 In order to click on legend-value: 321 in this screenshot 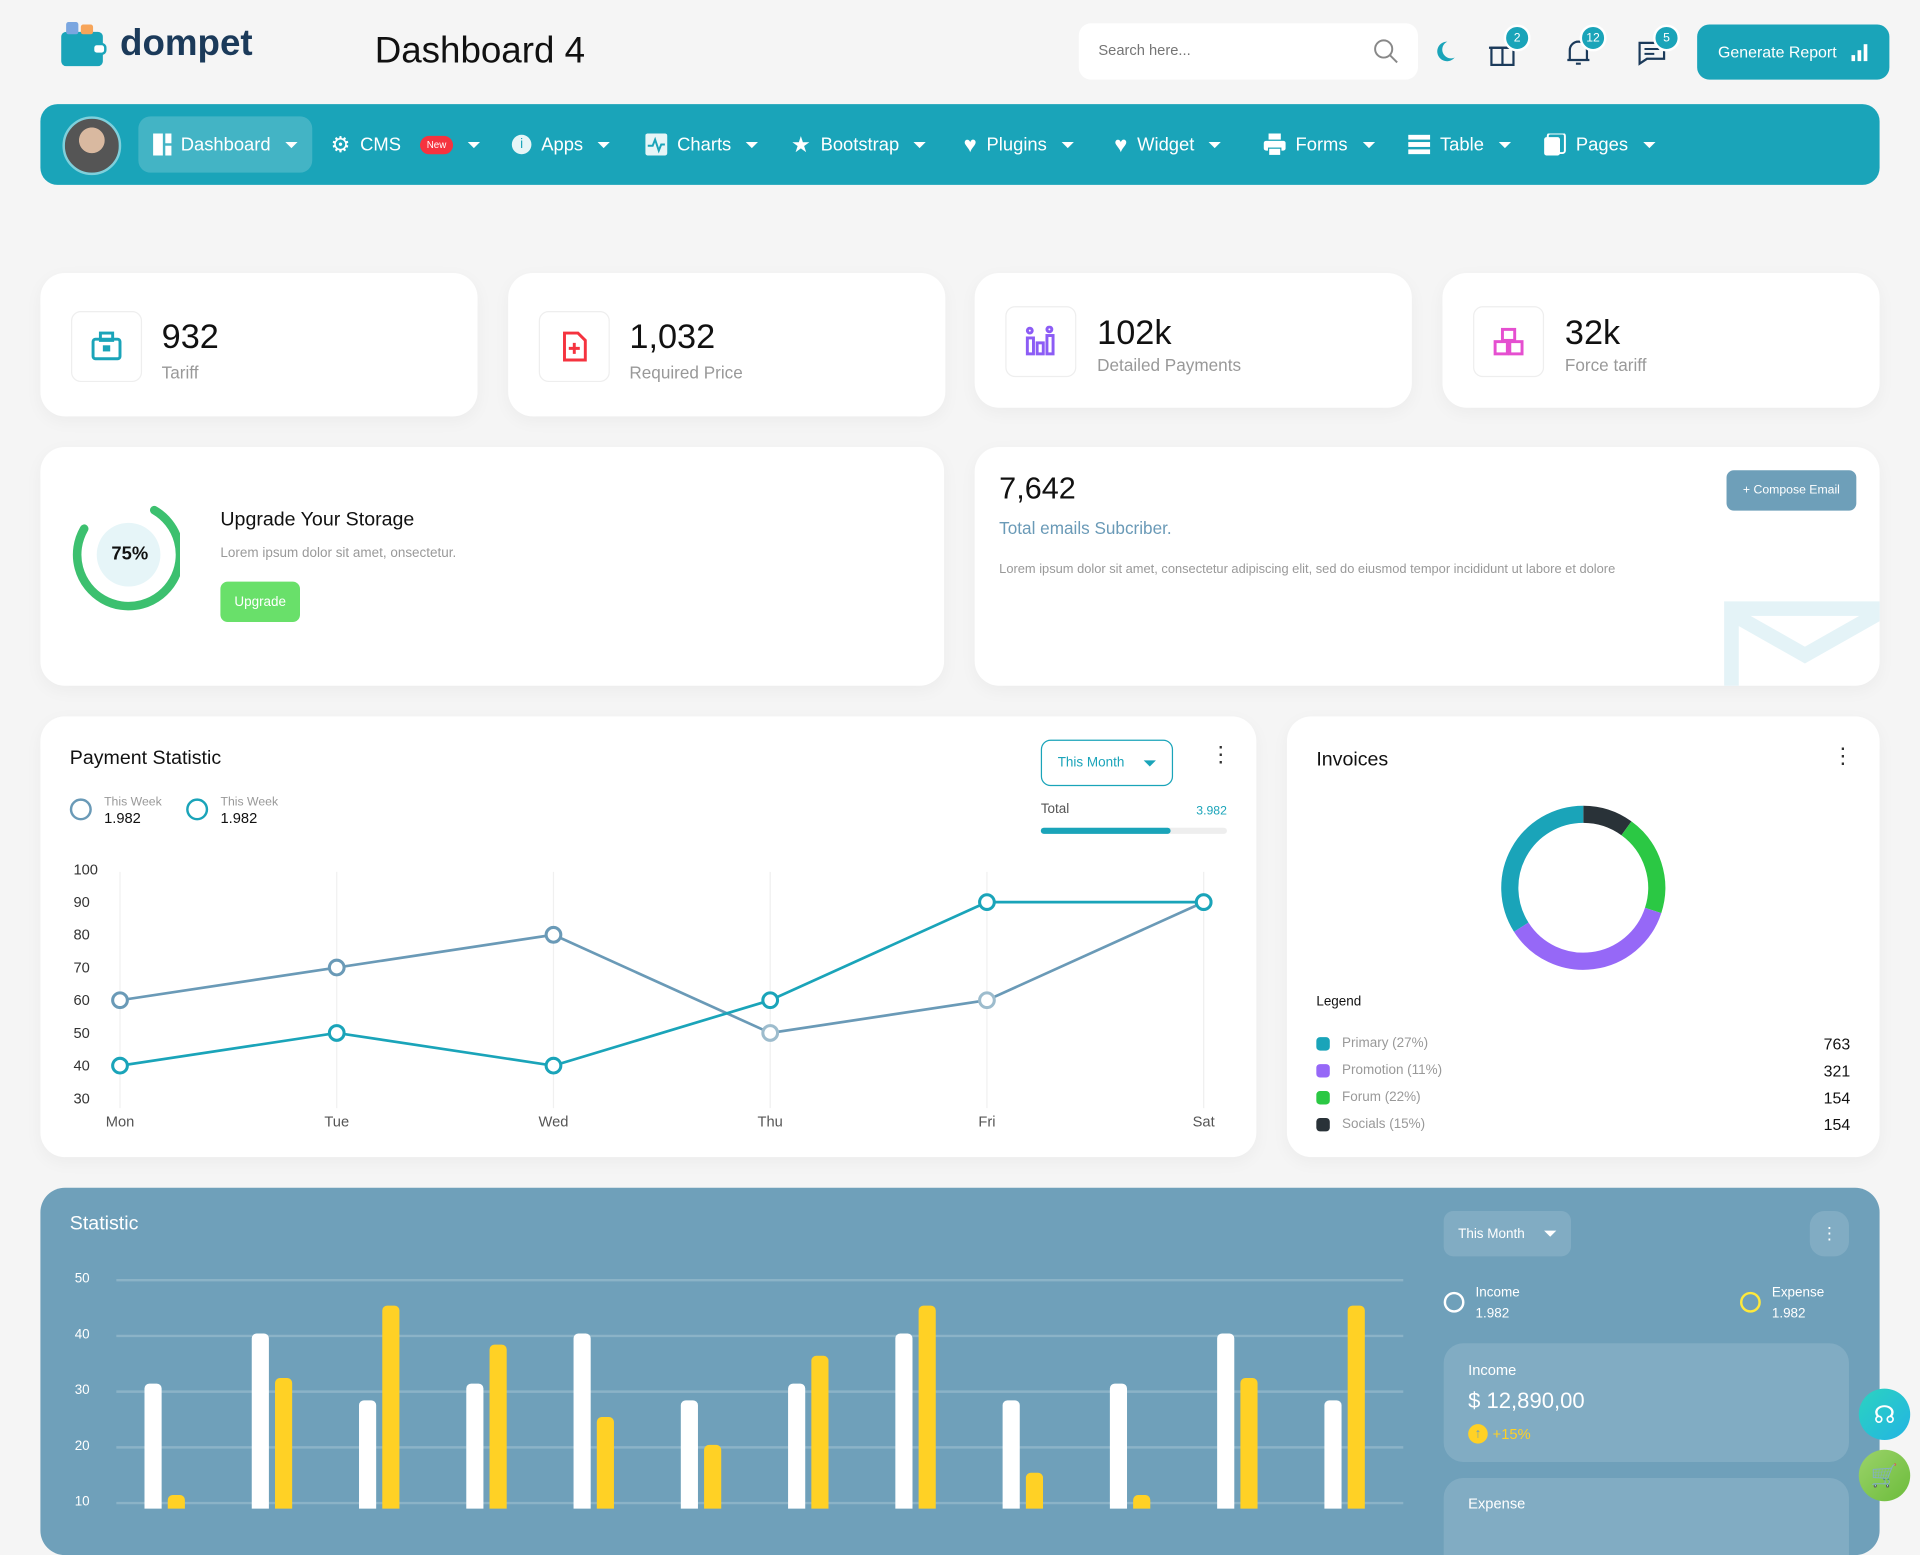, I will do `click(1837, 1070)`.